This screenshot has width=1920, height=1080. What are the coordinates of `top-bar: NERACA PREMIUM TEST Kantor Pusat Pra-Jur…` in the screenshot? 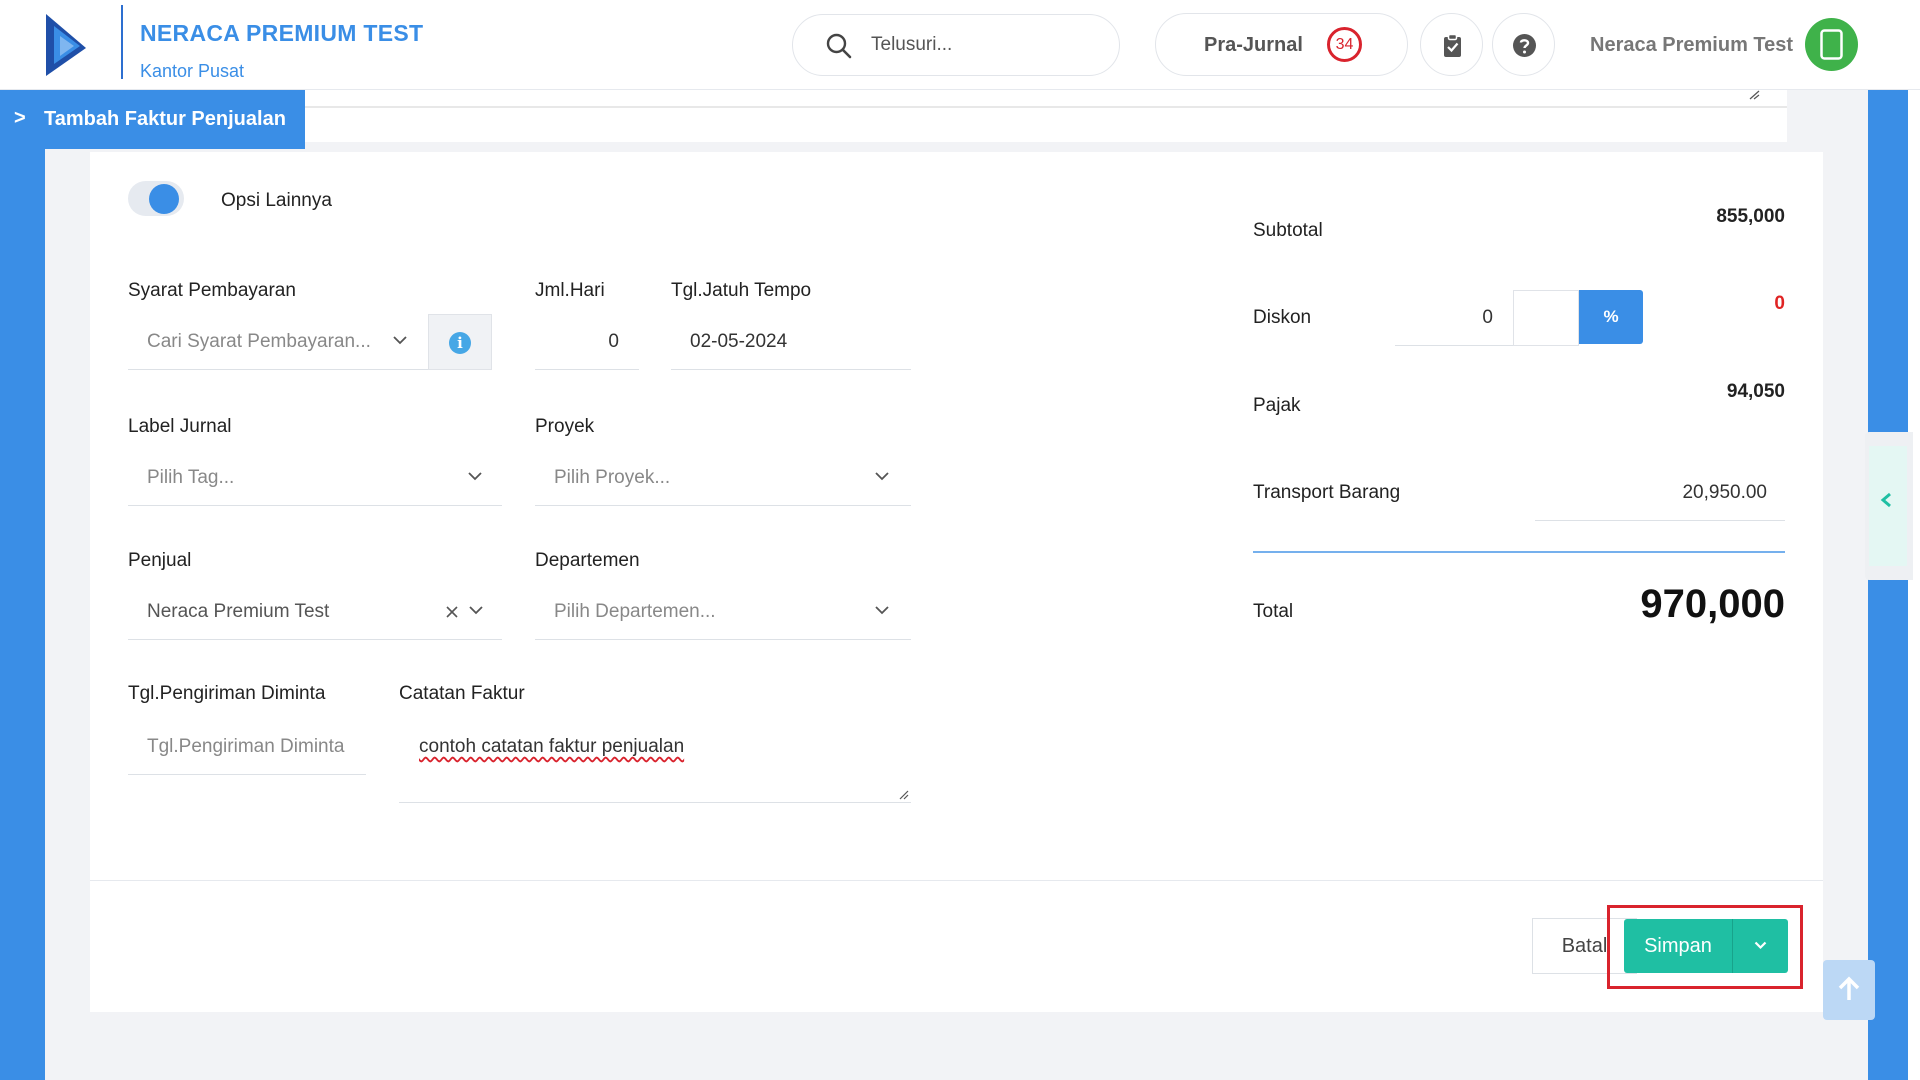 It's located at (960, 45).